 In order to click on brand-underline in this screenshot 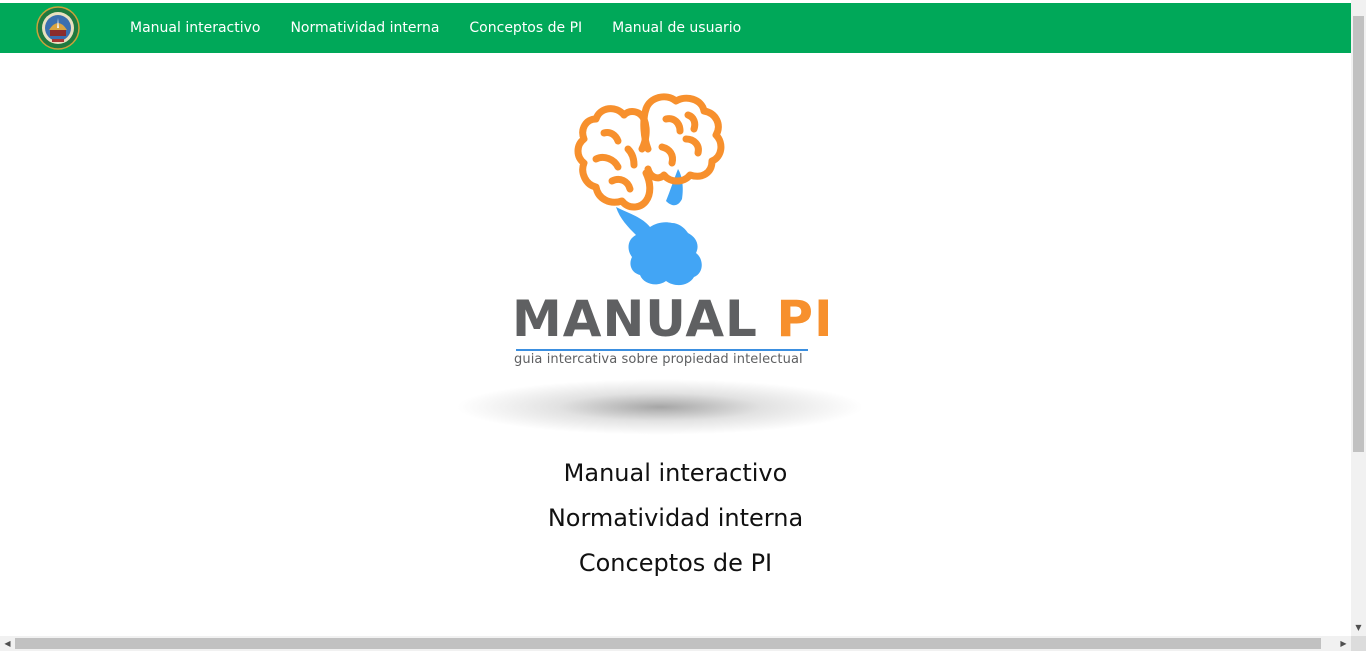, I will do `click(662, 350)`.